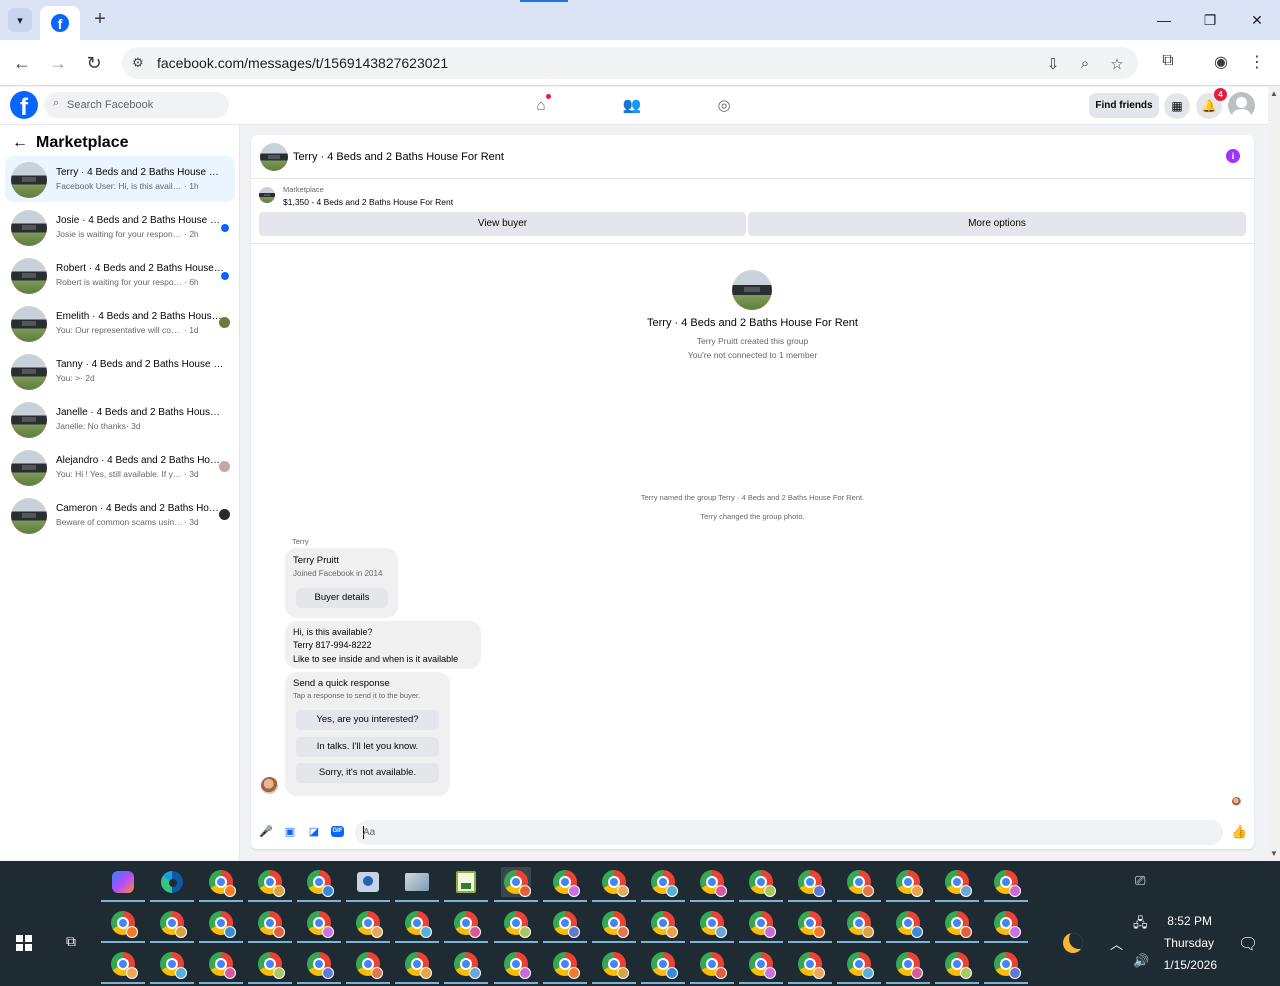 The image size is (1280, 986). I want to click on clock-day: Thursday, so click(1177, 943).